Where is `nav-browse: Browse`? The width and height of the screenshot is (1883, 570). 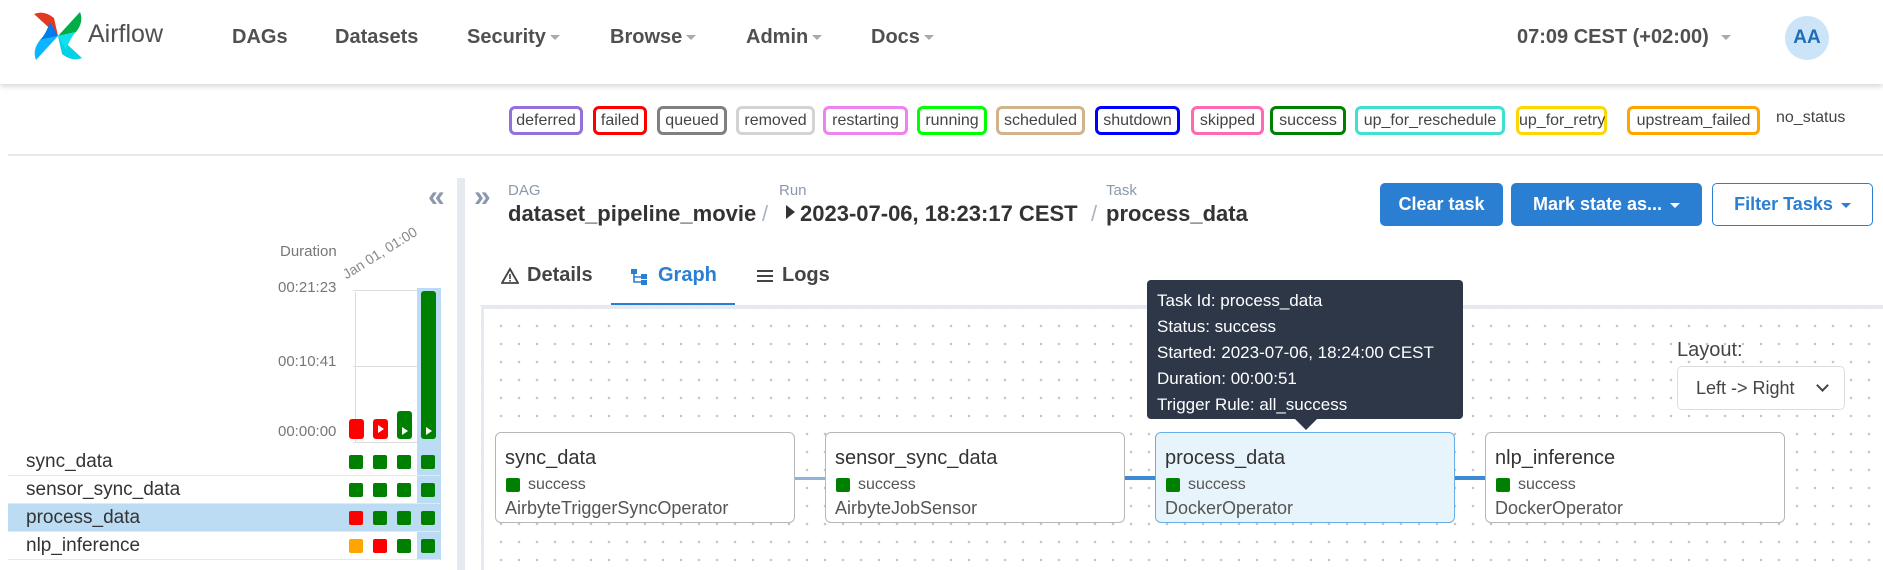 nav-browse: Browse is located at coordinates (653, 37).